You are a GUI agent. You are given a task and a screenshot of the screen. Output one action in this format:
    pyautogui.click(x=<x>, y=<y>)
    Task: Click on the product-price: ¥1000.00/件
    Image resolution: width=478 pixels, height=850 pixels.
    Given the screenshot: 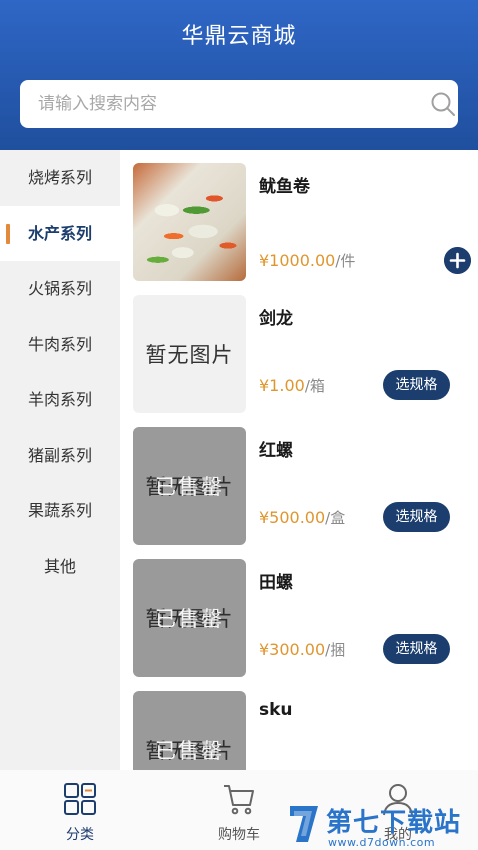 What is the action you would take?
    pyautogui.click(x=307, y=260)
    